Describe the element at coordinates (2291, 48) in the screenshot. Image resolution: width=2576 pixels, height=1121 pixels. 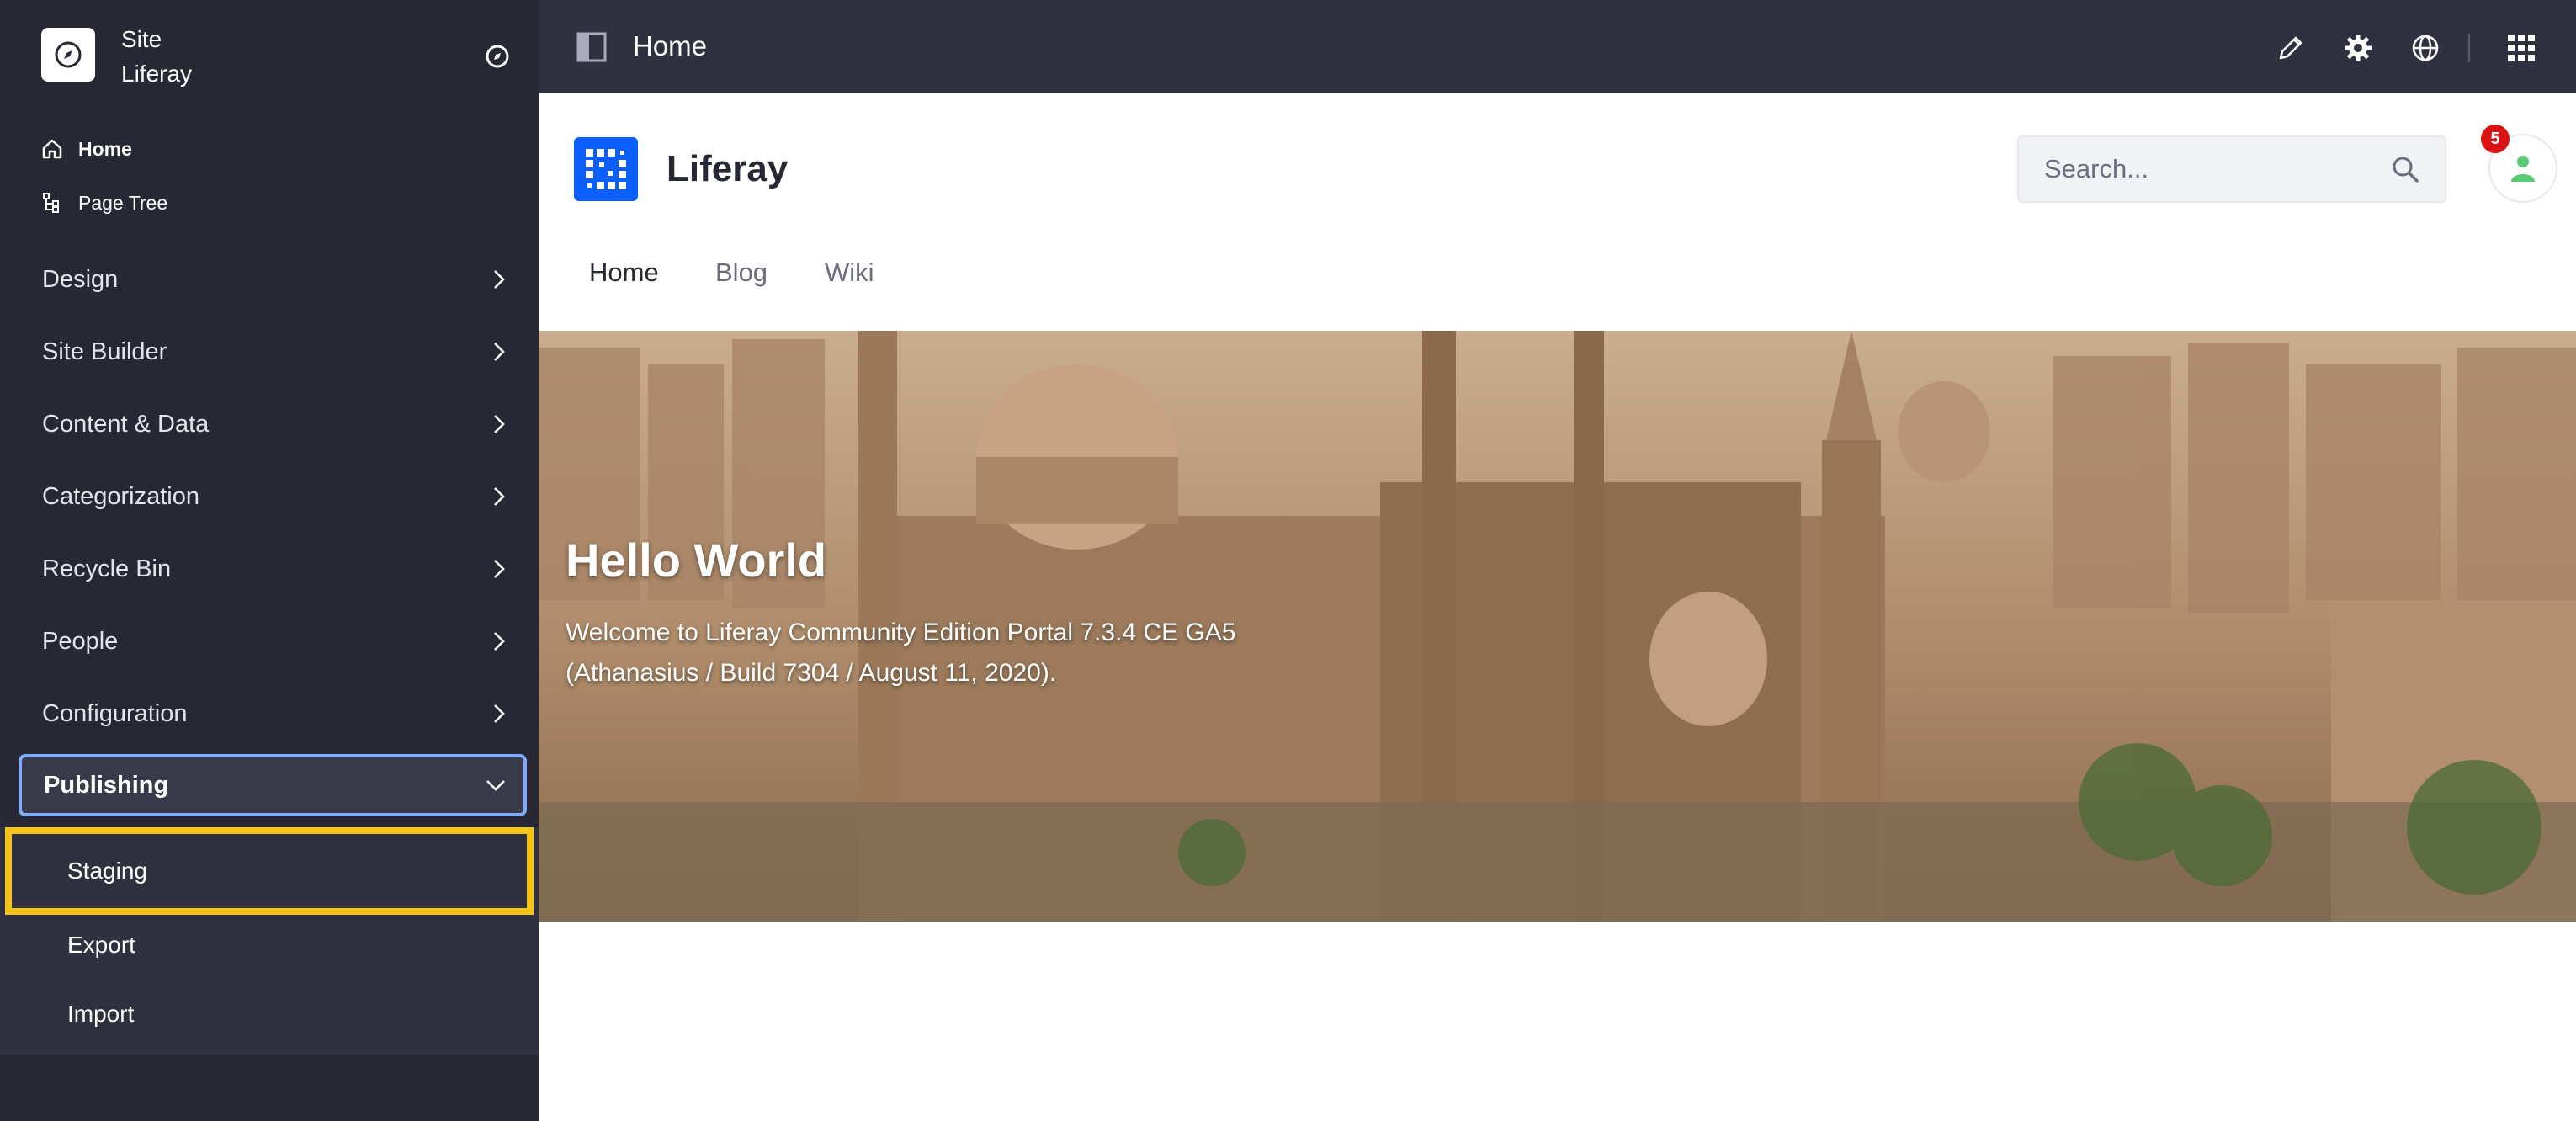
I see `pencil-icon` at that location.